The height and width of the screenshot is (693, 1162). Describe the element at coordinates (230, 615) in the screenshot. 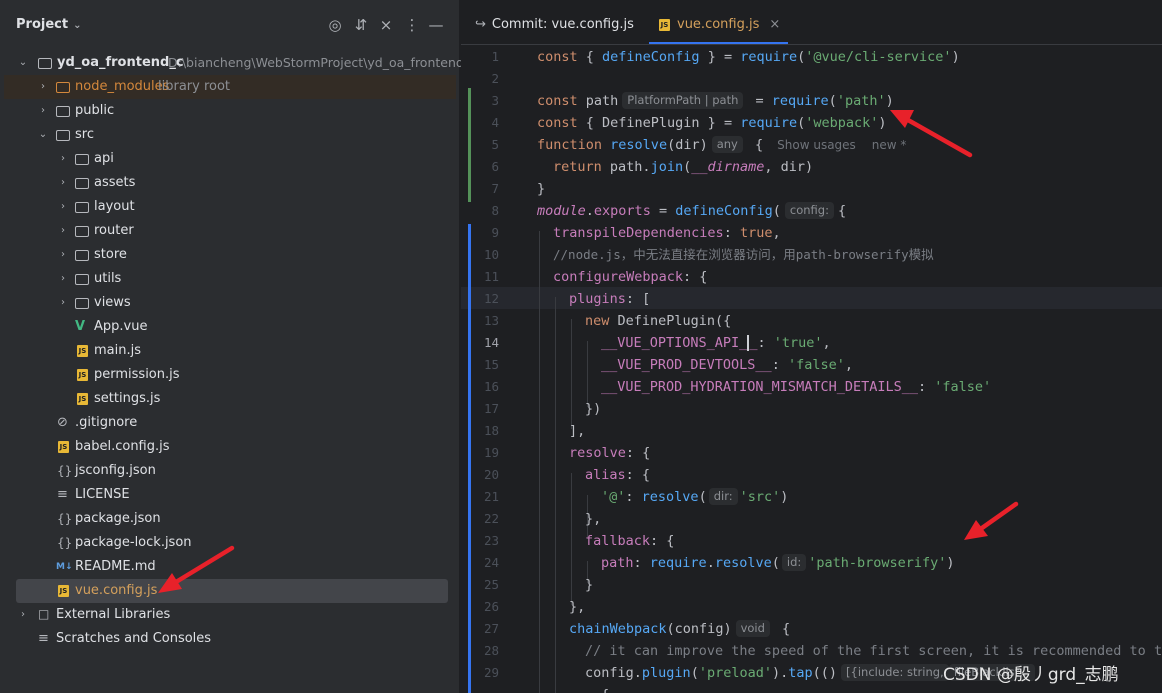

I see `tree-item-external-libraries: › □ External Libraries` at that location.